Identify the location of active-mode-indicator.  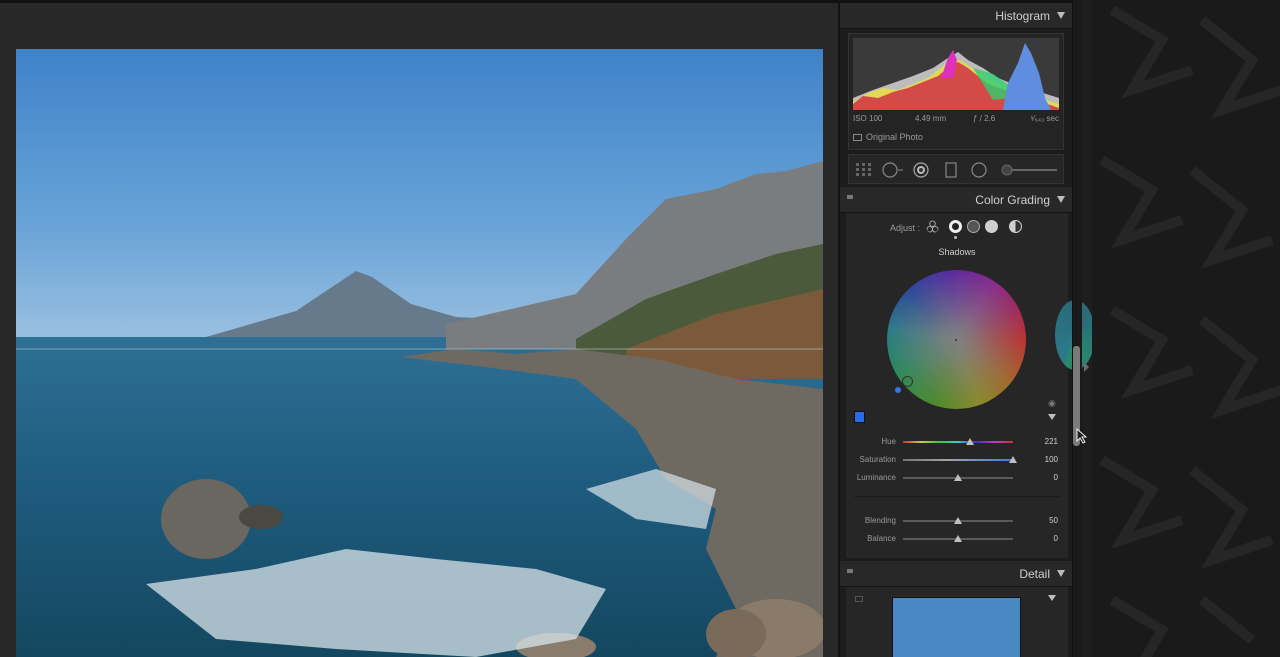
(955, 237).